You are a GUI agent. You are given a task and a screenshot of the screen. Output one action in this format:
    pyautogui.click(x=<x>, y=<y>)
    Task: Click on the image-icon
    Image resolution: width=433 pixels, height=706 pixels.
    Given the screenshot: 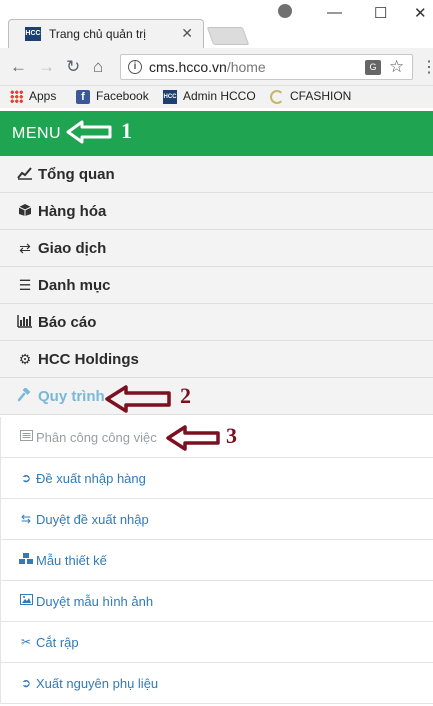 What is the action you would take?
    pyautogui.click(x=26, y=601)
    